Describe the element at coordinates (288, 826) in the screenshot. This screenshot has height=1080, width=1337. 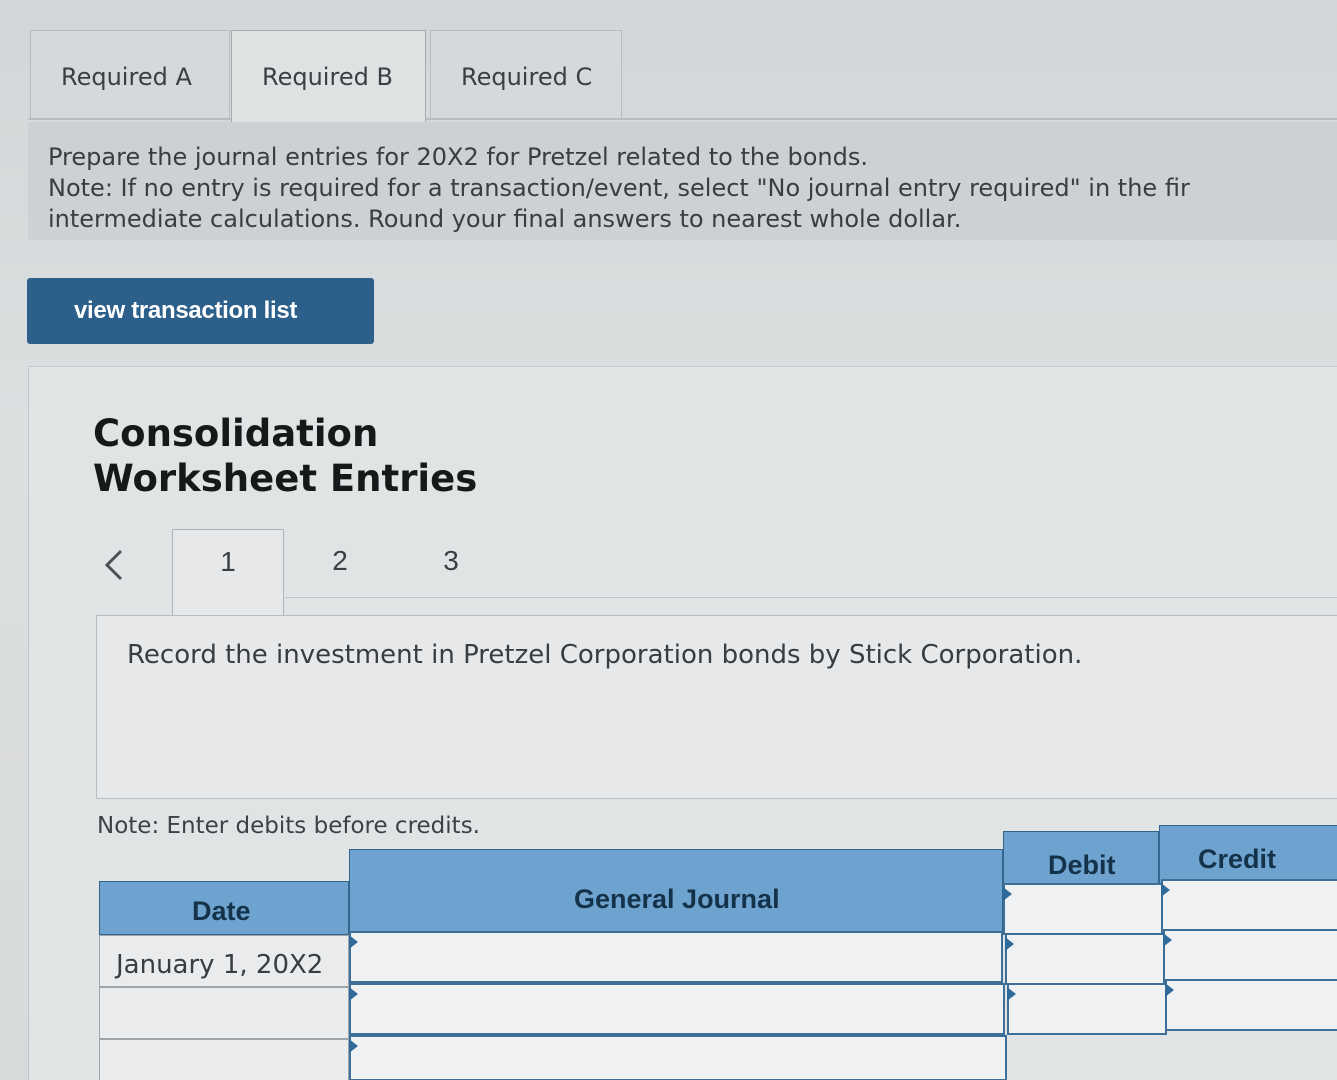
I see `debits-credits-note: Note: Enter debits before credits.` at that location.